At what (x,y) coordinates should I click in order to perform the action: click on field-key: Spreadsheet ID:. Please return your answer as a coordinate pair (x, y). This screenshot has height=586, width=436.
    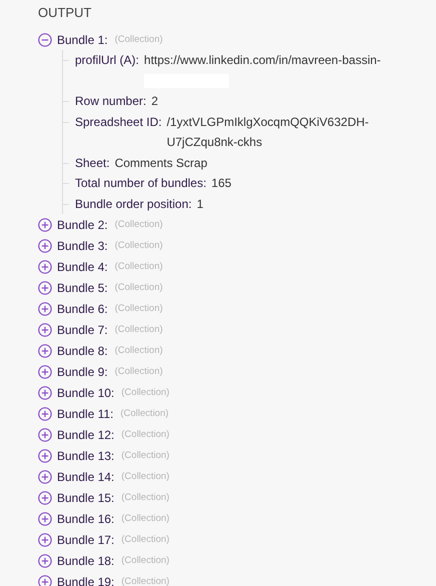
    Looking at the image, I should click on (118, 122).